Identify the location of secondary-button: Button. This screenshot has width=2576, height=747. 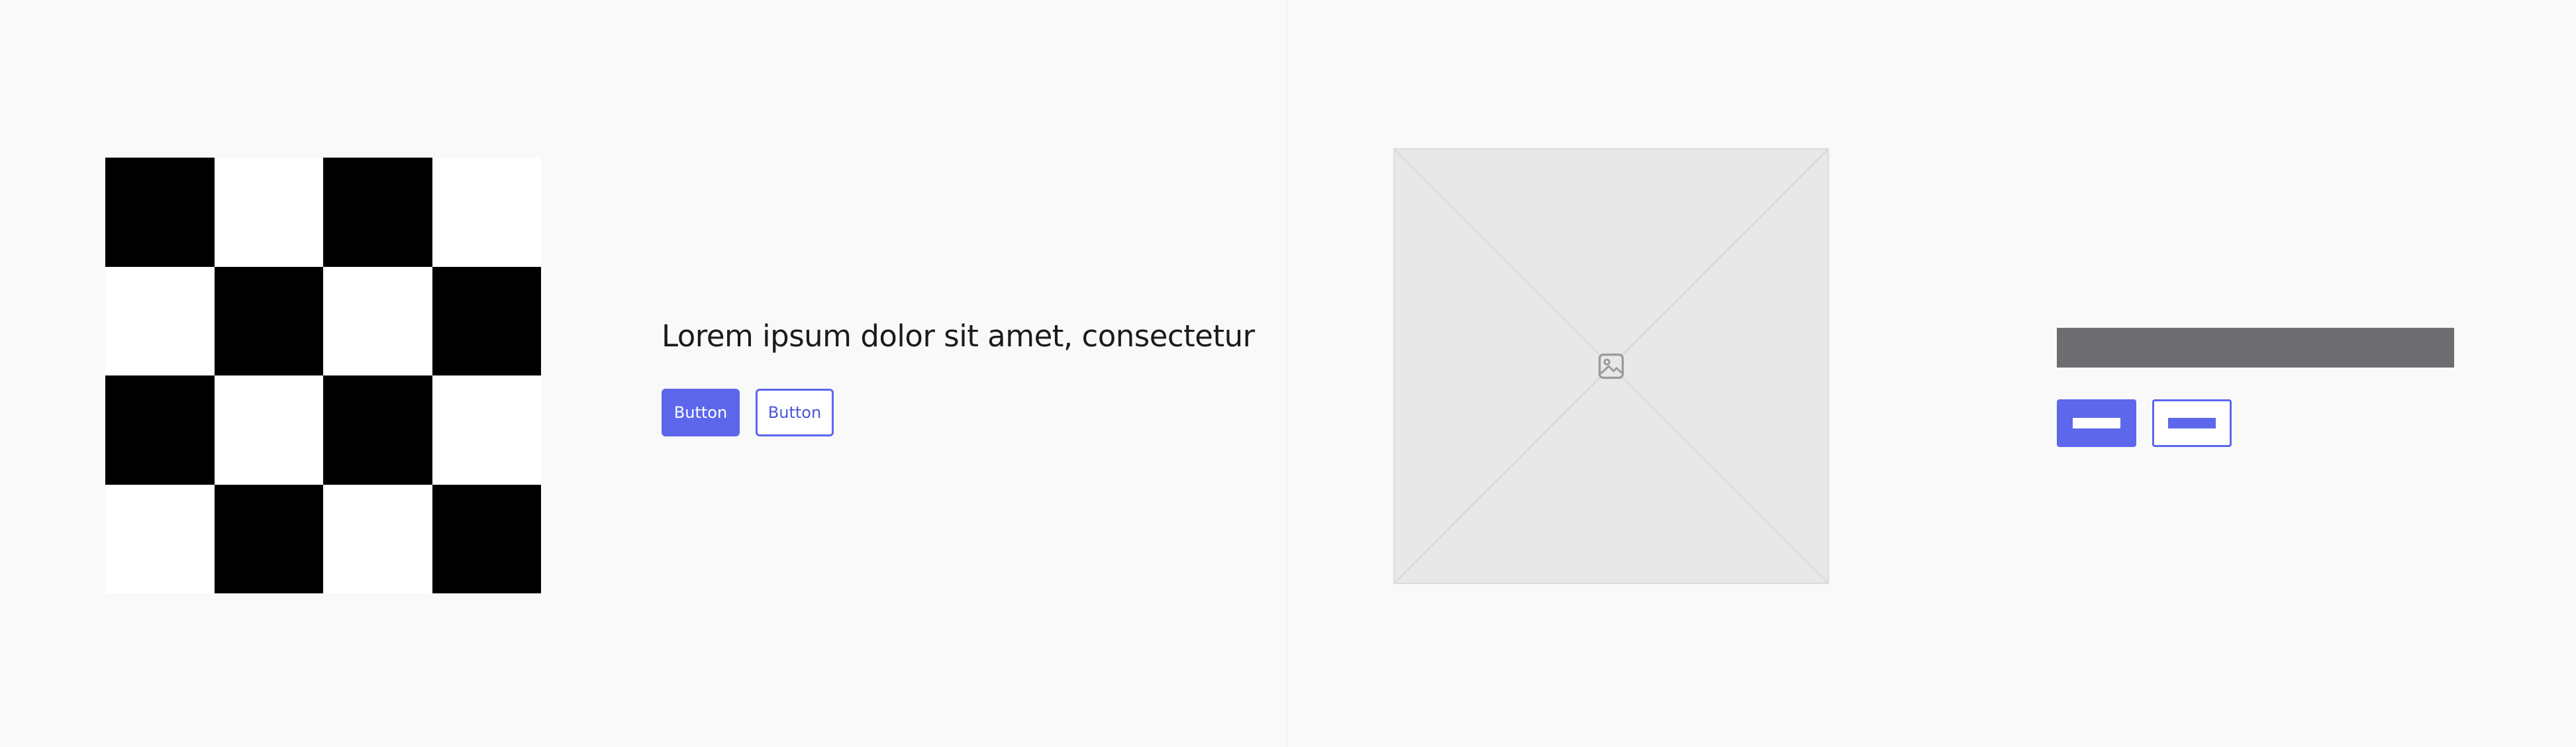
(795, 412).